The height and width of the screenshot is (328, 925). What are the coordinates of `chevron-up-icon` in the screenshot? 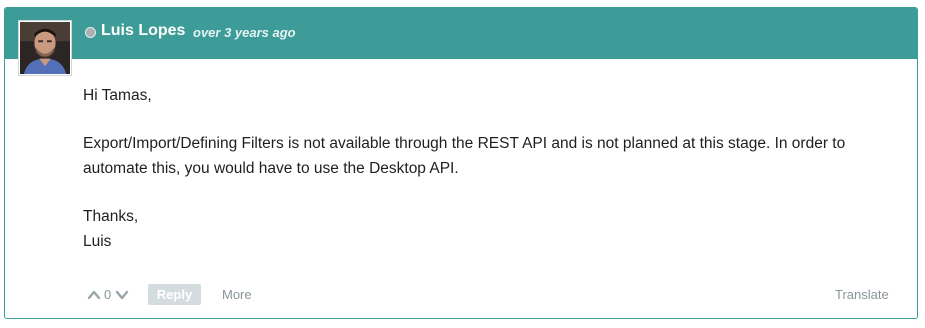 It's located at (94, 295).